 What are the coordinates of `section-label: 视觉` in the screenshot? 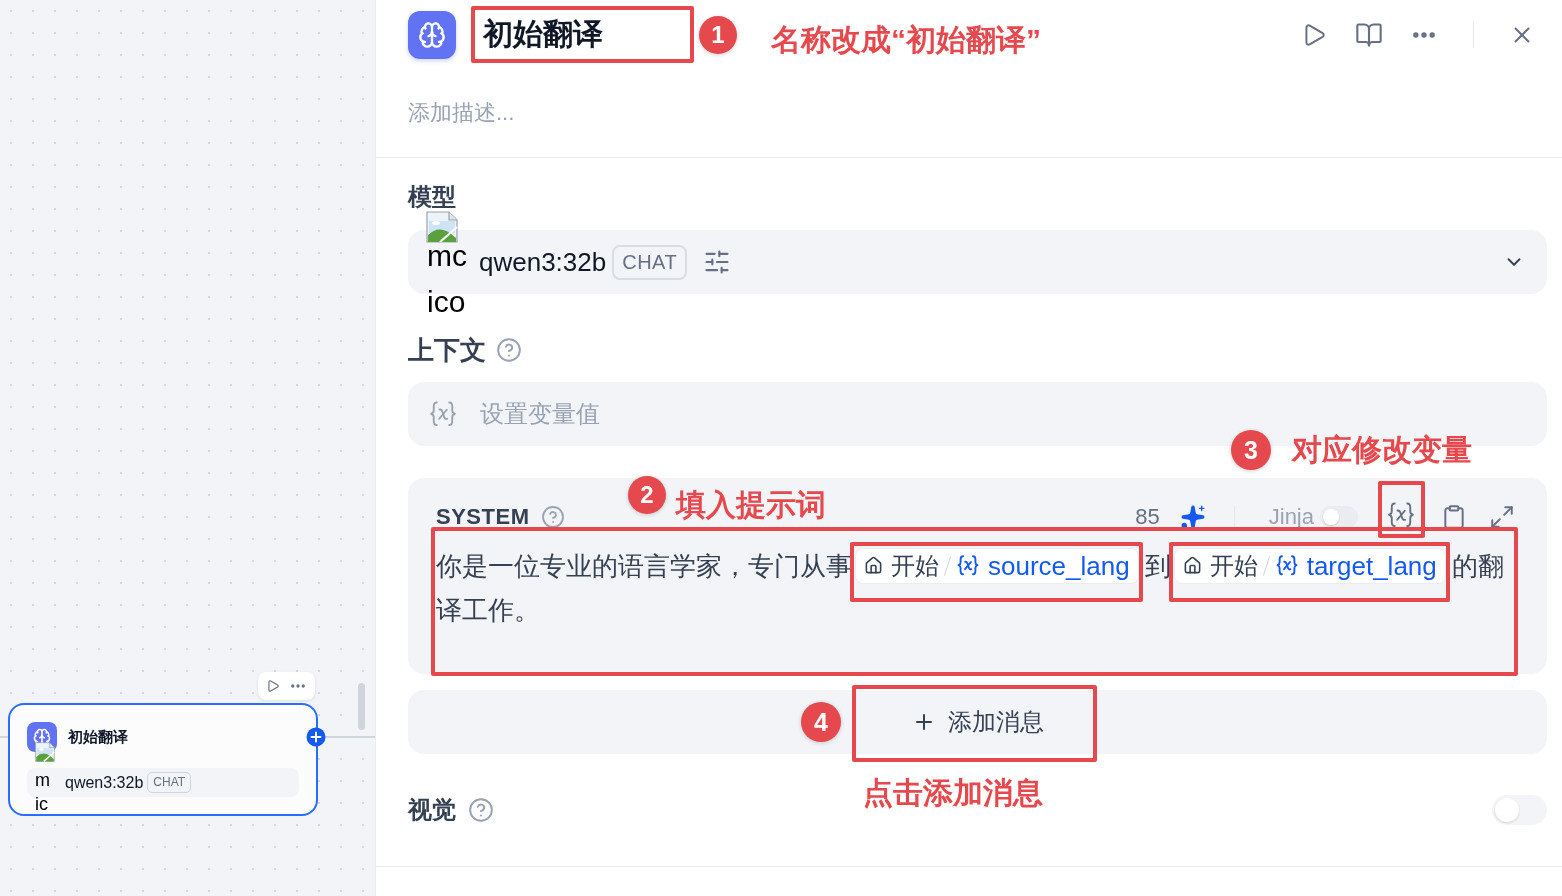 It's located at (432, 810).